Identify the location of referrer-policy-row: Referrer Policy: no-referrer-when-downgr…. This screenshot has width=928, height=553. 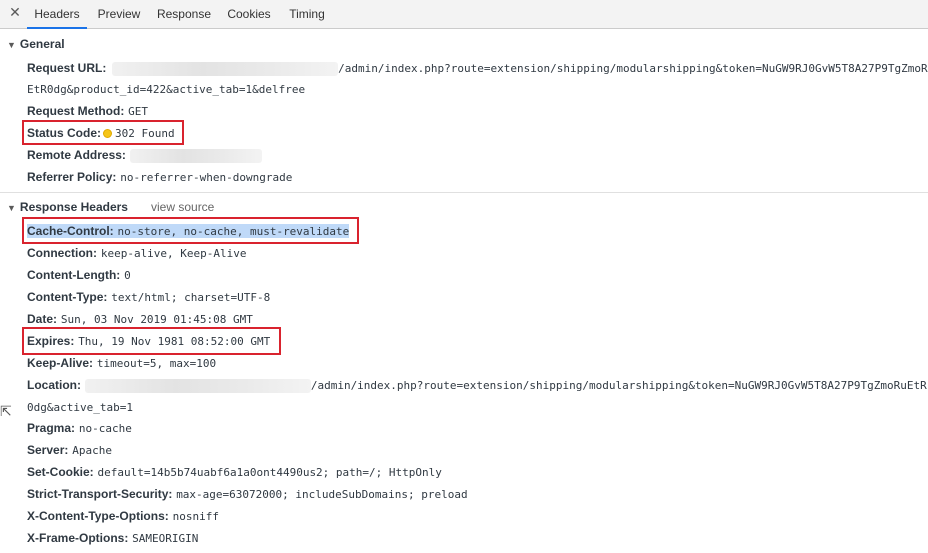
(159, 177).